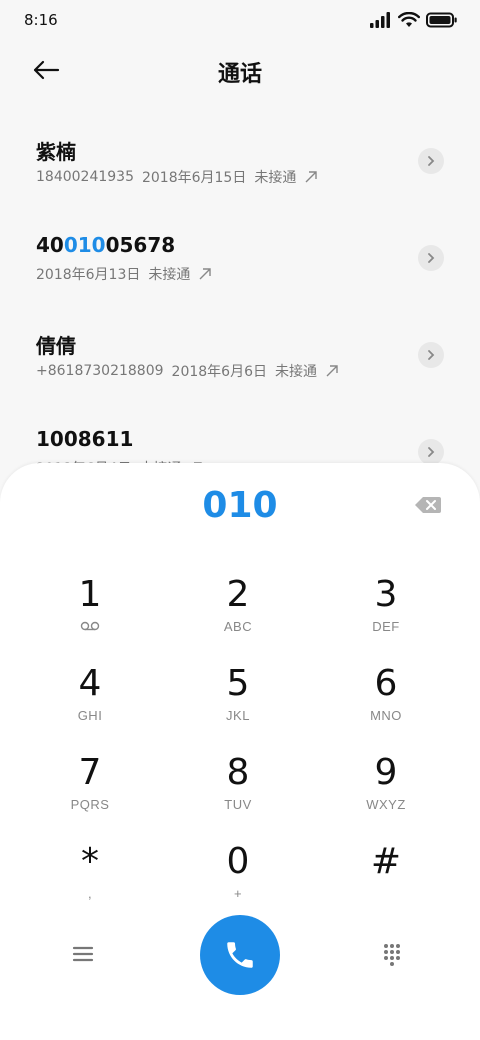  Describe the element at coordinates (386, 791) in the screenshot. I see `key-9: 9 WXYZ` at that location.